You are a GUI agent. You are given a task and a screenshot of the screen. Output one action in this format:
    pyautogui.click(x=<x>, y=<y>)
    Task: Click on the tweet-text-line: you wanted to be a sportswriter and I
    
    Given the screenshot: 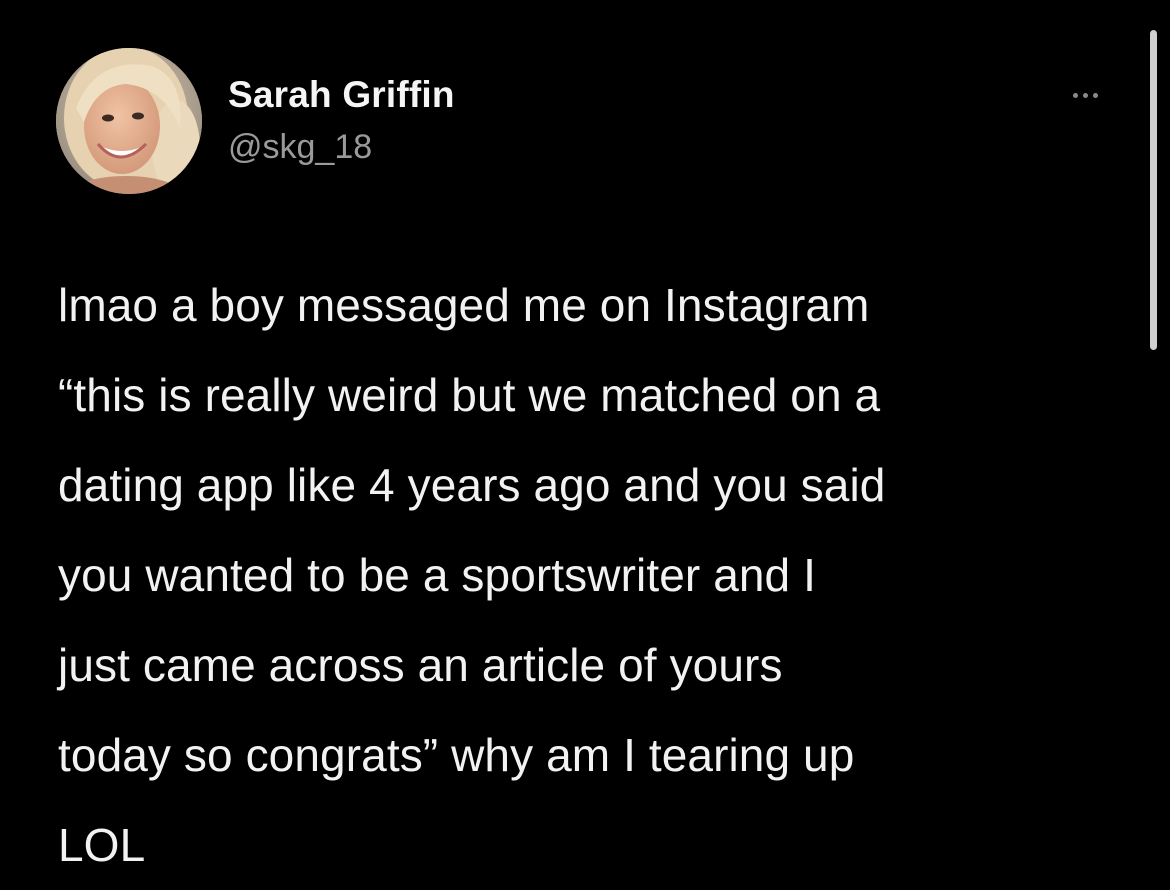 What is the action you would take?
    pyautogui.click(x=437, y=575)
    